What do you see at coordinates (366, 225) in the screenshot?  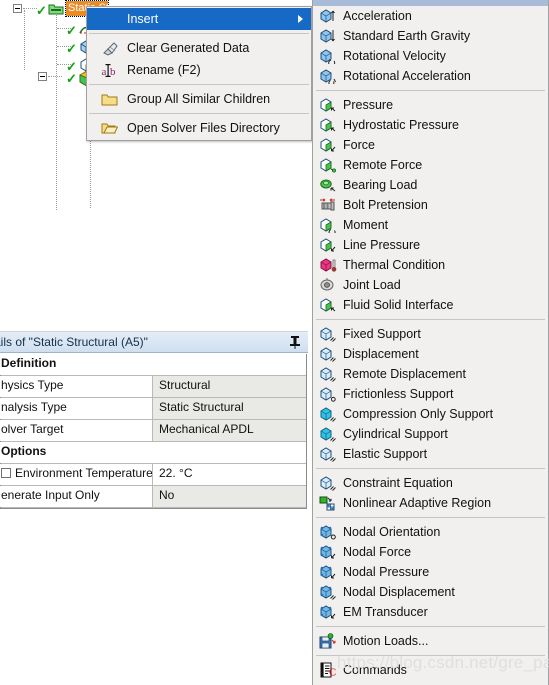 I see `submenu-item-label: Moment` at bounding box center [366, 225].